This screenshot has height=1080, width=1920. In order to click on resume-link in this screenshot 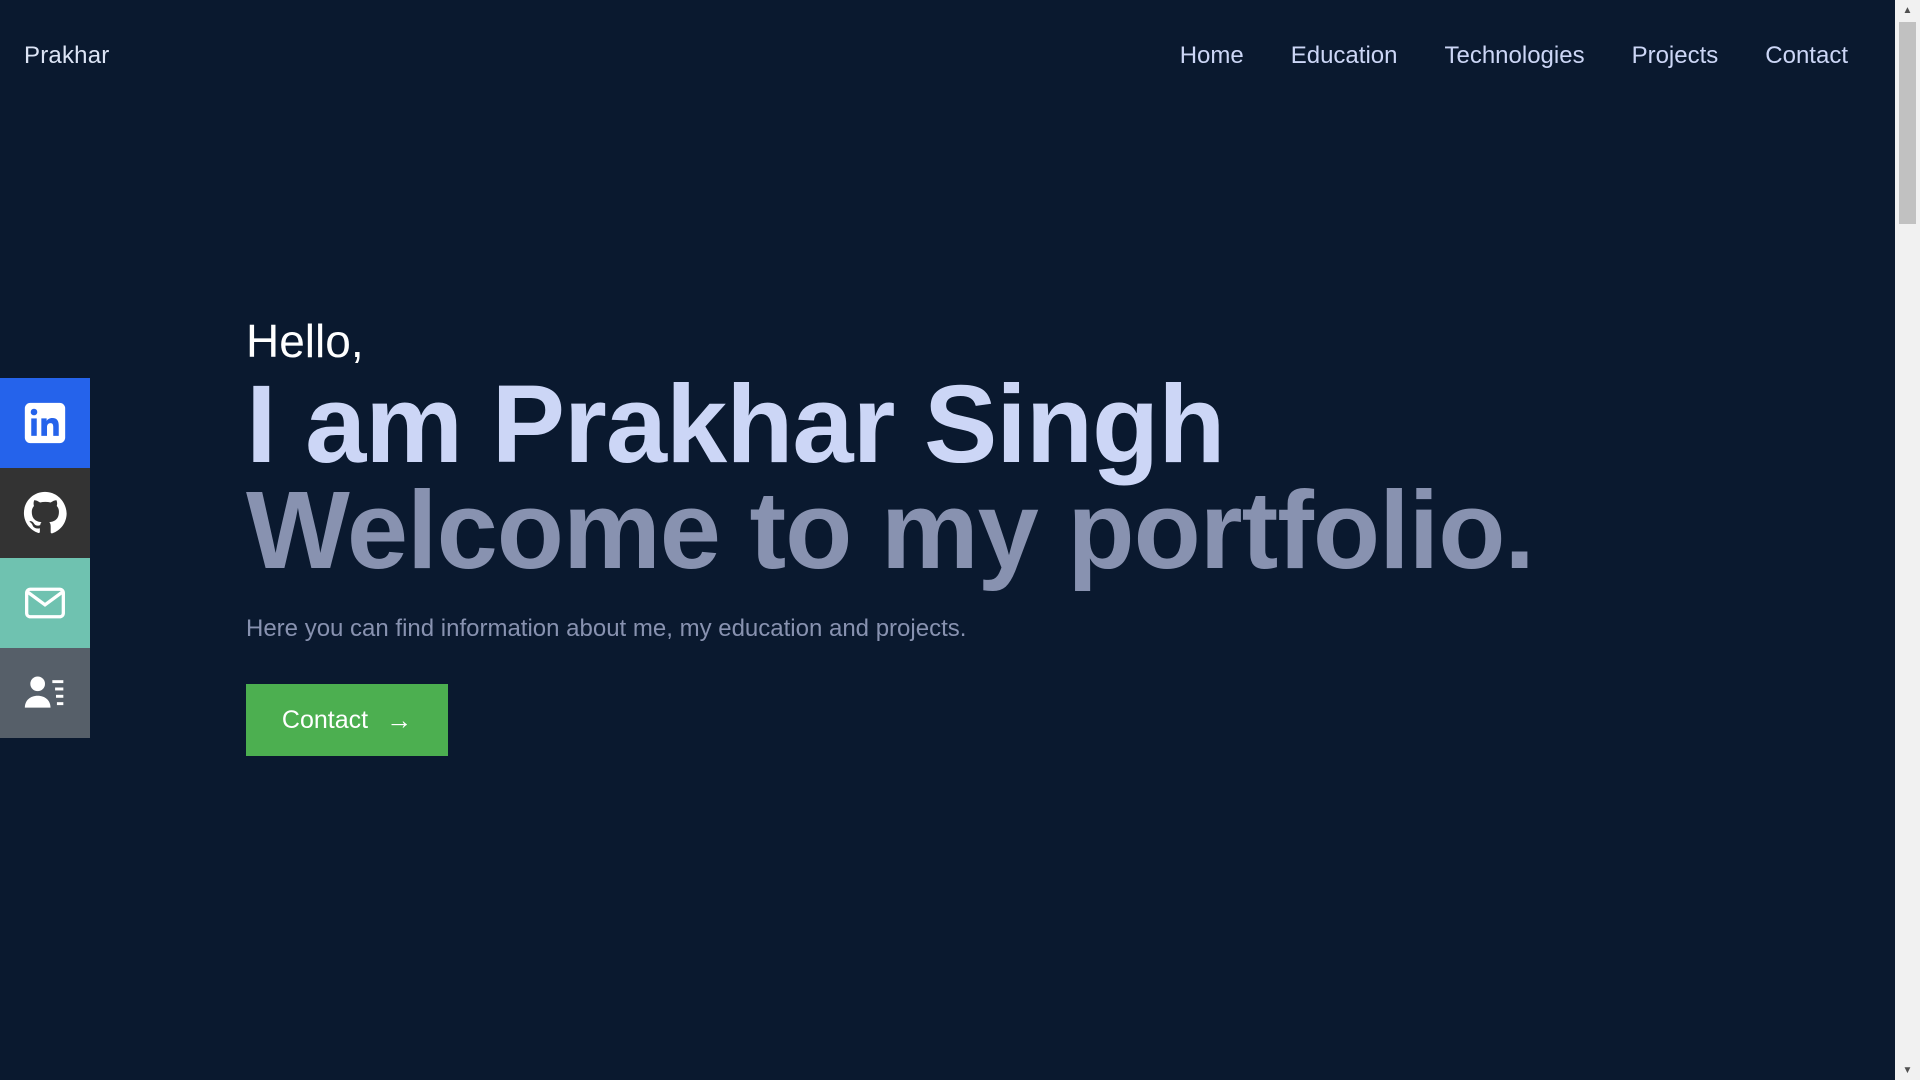, I will do `click(45, 693)`.